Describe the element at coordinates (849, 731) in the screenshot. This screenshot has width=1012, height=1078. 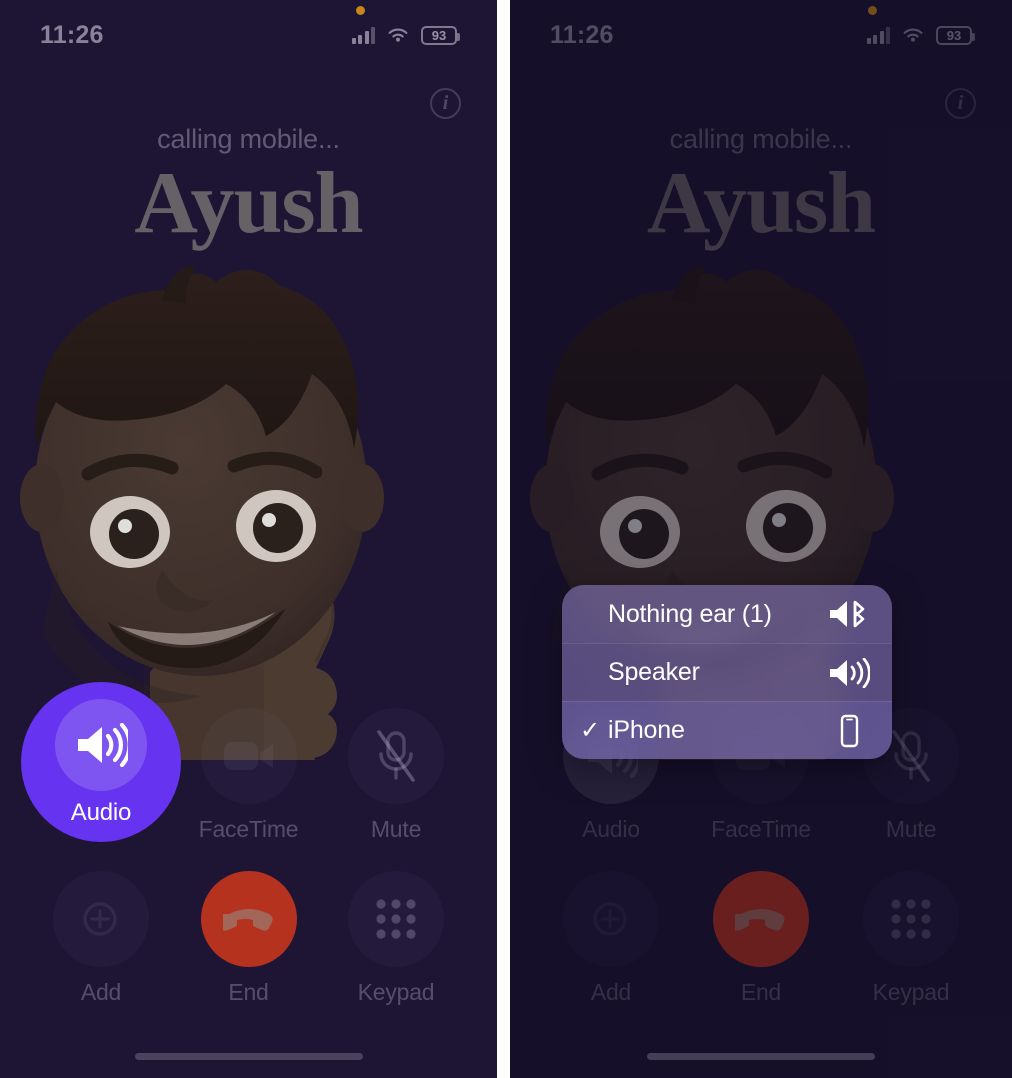
I see `iphone-icon` at that location.